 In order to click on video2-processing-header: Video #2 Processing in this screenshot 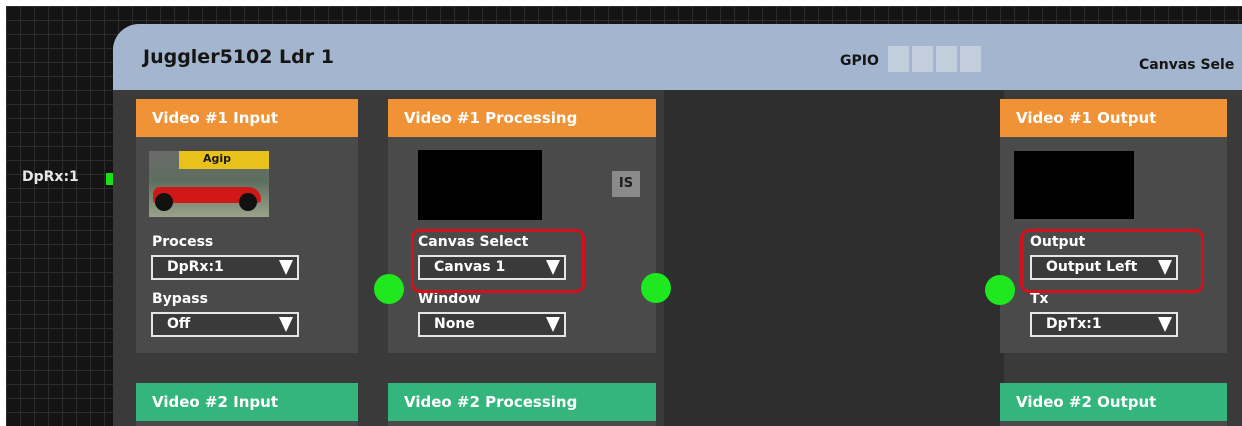, I will do `click(522, 402)`.